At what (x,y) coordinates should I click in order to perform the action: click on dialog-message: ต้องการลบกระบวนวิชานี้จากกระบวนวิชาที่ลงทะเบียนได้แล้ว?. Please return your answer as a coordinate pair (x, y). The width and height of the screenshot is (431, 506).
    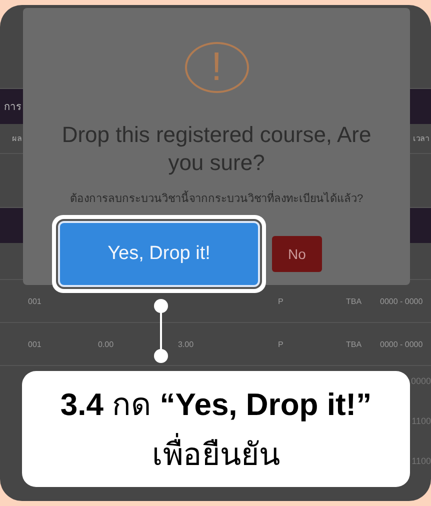
    Looking at the image, I should click on (217, 198).